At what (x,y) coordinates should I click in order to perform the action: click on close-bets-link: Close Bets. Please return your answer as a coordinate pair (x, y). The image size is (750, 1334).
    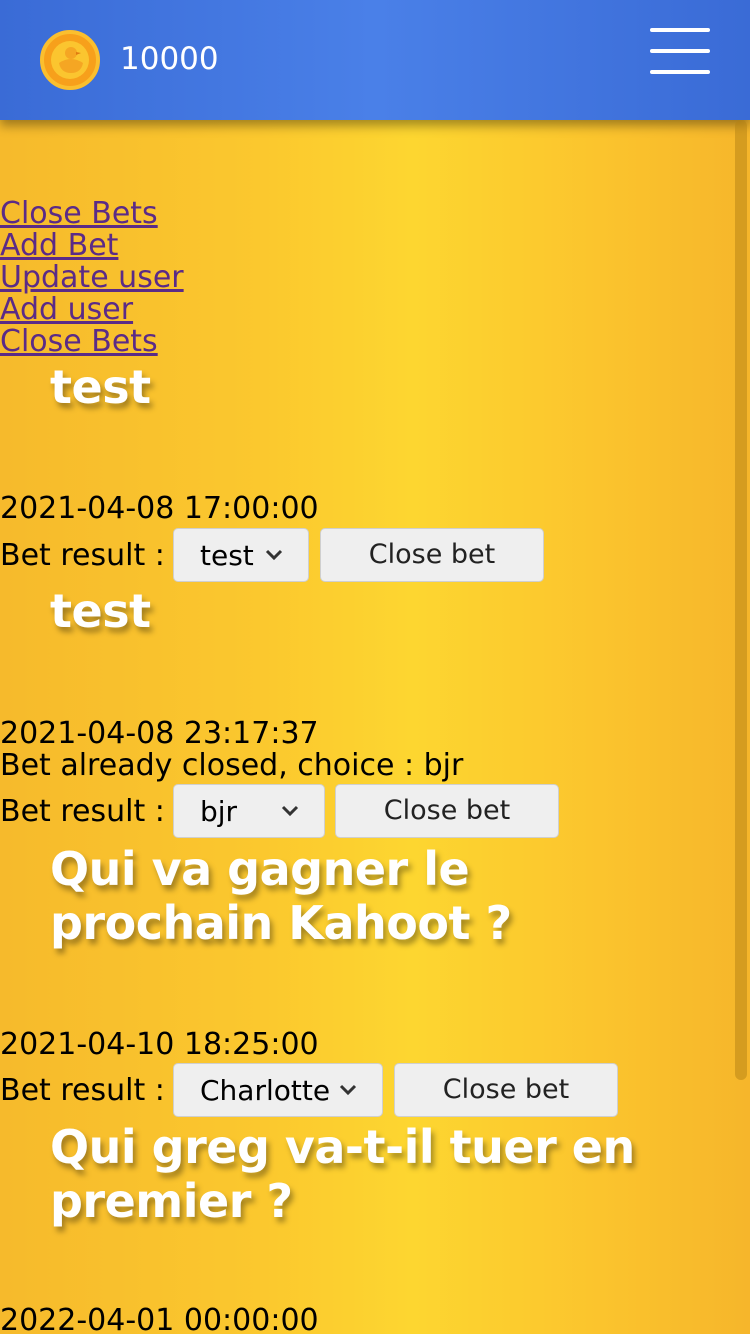
    Looking at the image, I should click on (92, 214).